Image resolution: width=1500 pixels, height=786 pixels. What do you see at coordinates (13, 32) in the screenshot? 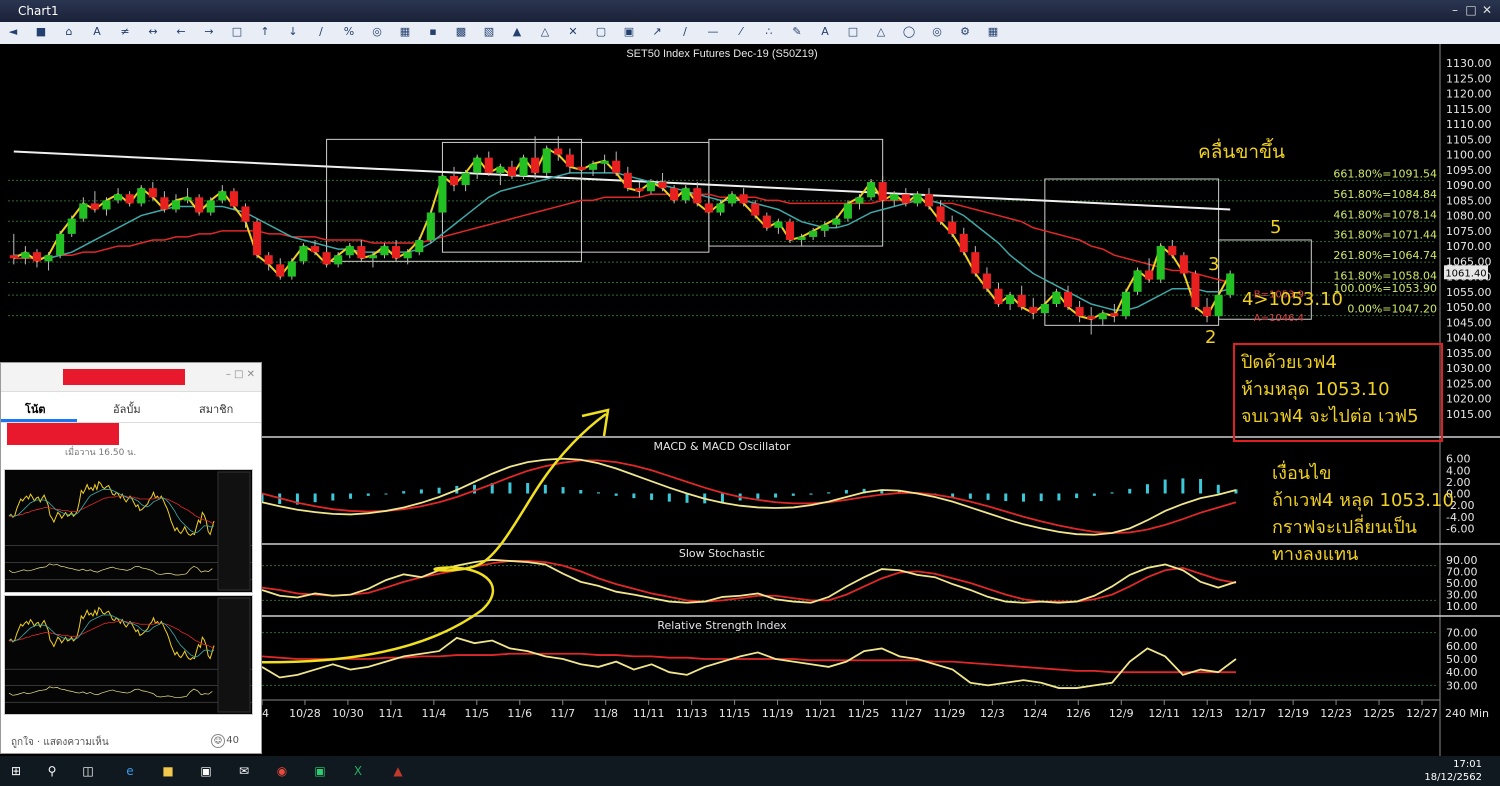
I see `toolbar-tool-icon: ◄` at bounding box center [13, 32].